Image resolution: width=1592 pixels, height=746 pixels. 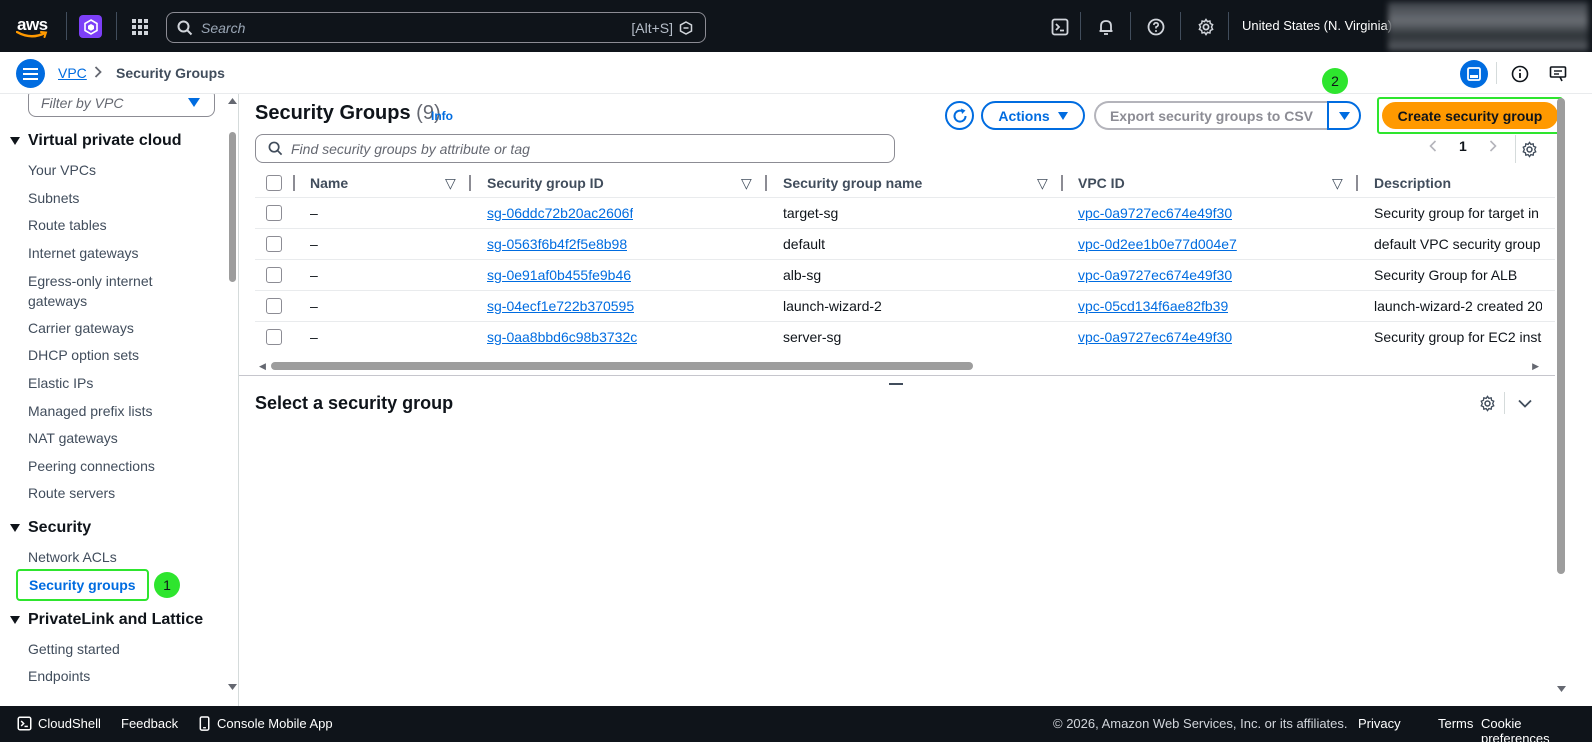 I want to click on sidebar-item-security-groups: Security groups, so click(x=82, y=585).